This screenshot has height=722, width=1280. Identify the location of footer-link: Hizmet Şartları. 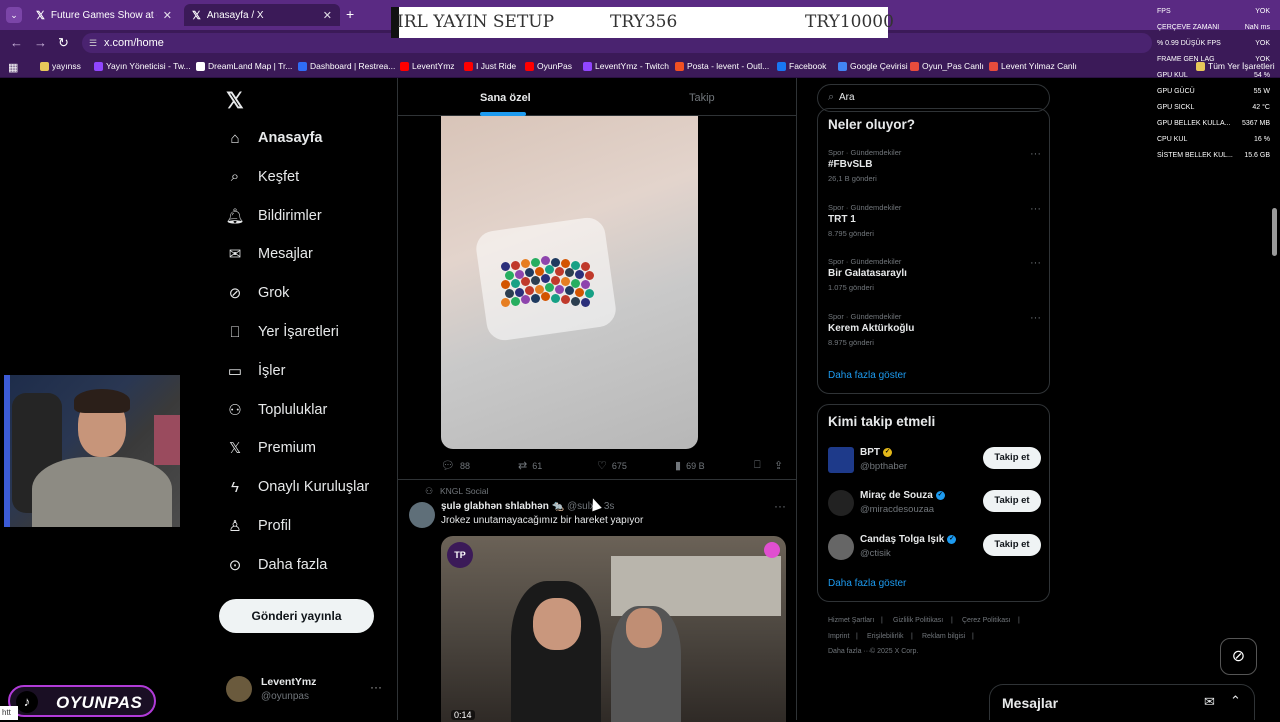
(851, 620).